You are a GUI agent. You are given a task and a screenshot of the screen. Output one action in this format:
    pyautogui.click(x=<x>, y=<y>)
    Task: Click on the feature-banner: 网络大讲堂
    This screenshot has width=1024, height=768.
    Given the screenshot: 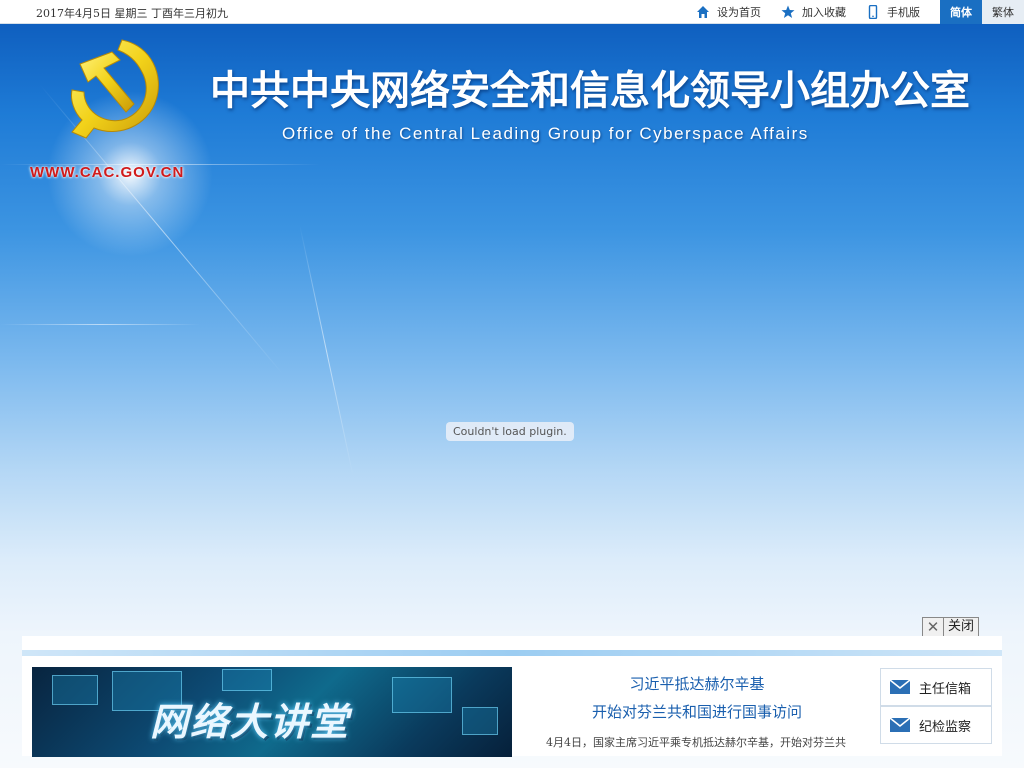 What is the action you would take?
    pyautogui.click(x=272, y=712)
    